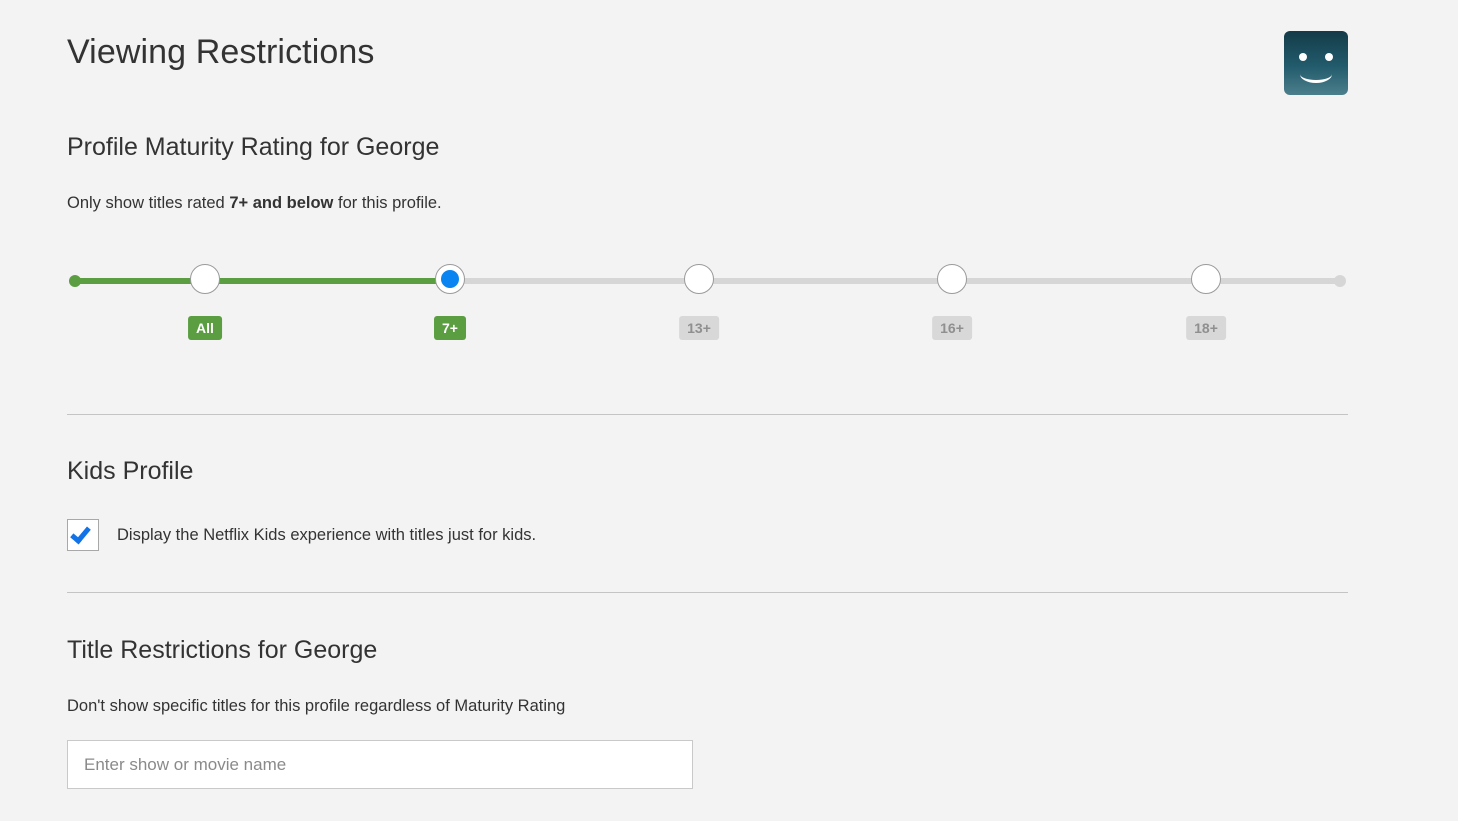 The width and height of the screenshot is (1458, 821). What do you see at coordinates (1340, 281) in the screenshot?
I see `slider-end-cap-icon` at bounding box center [1340, 281].